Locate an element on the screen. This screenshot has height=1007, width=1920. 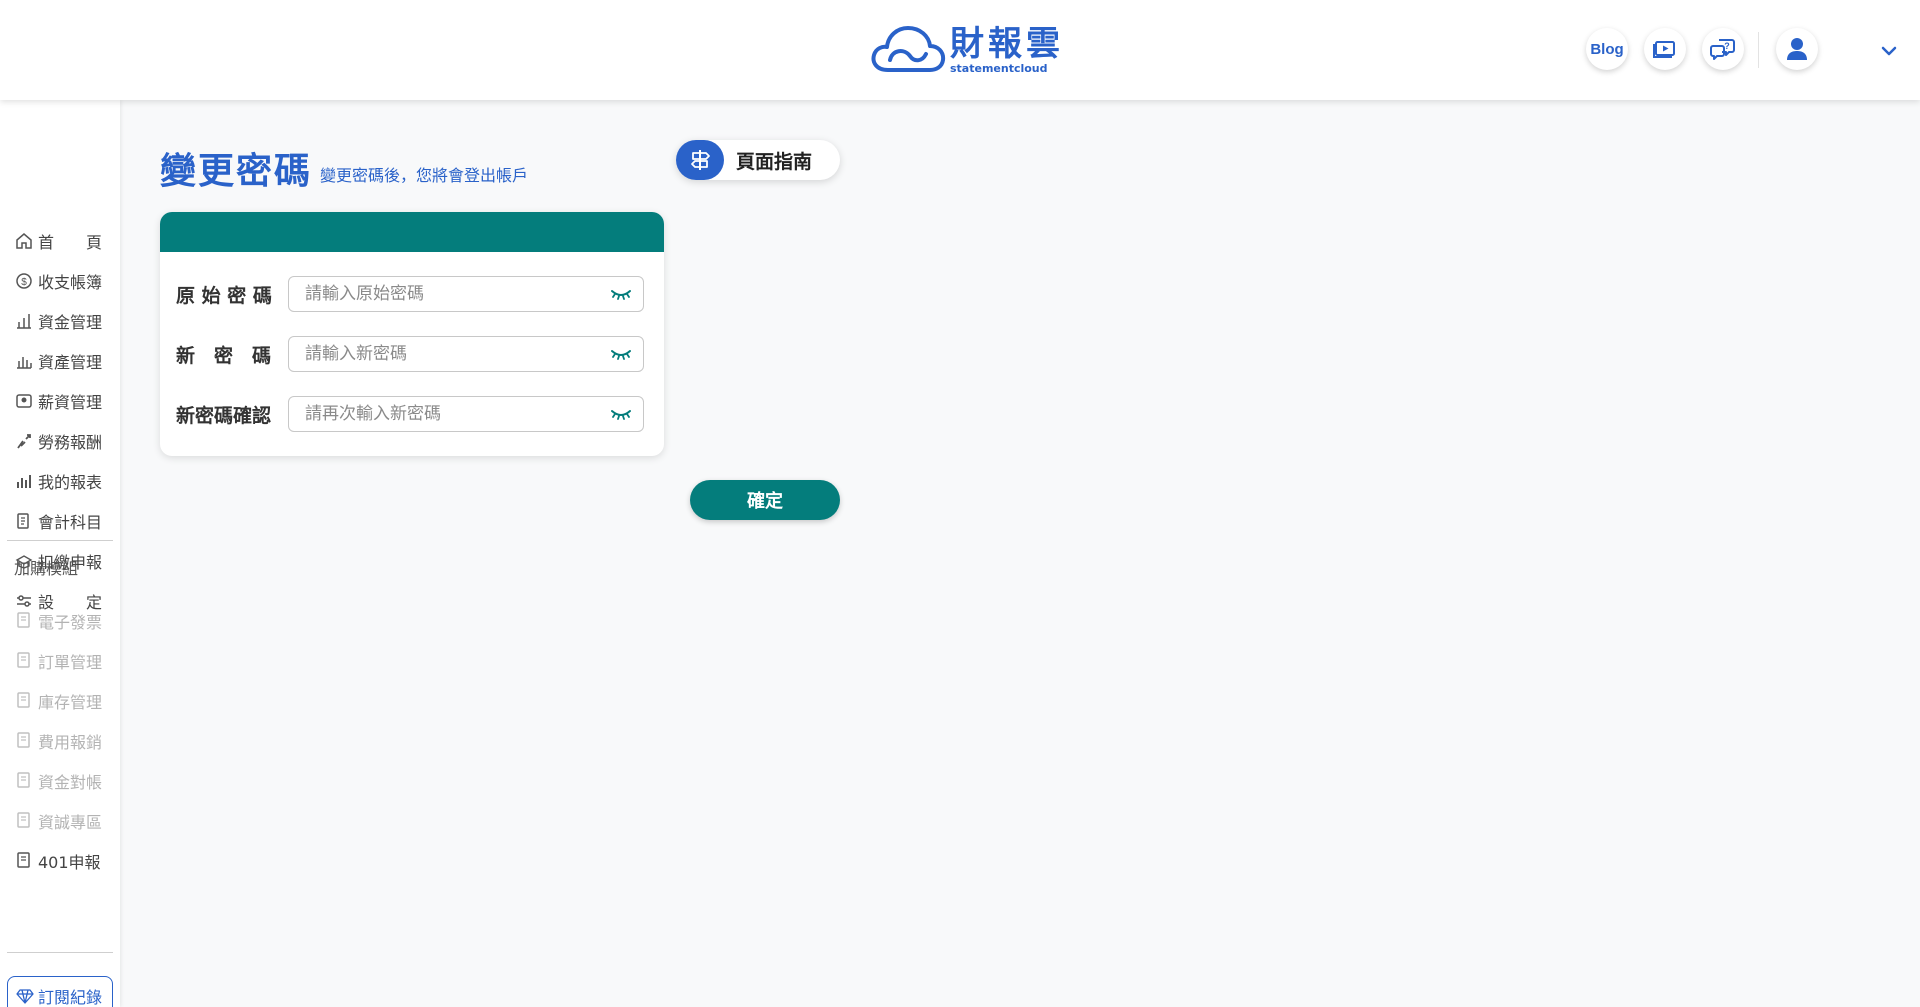
signpost-icon is located at coordinates (700, 160).